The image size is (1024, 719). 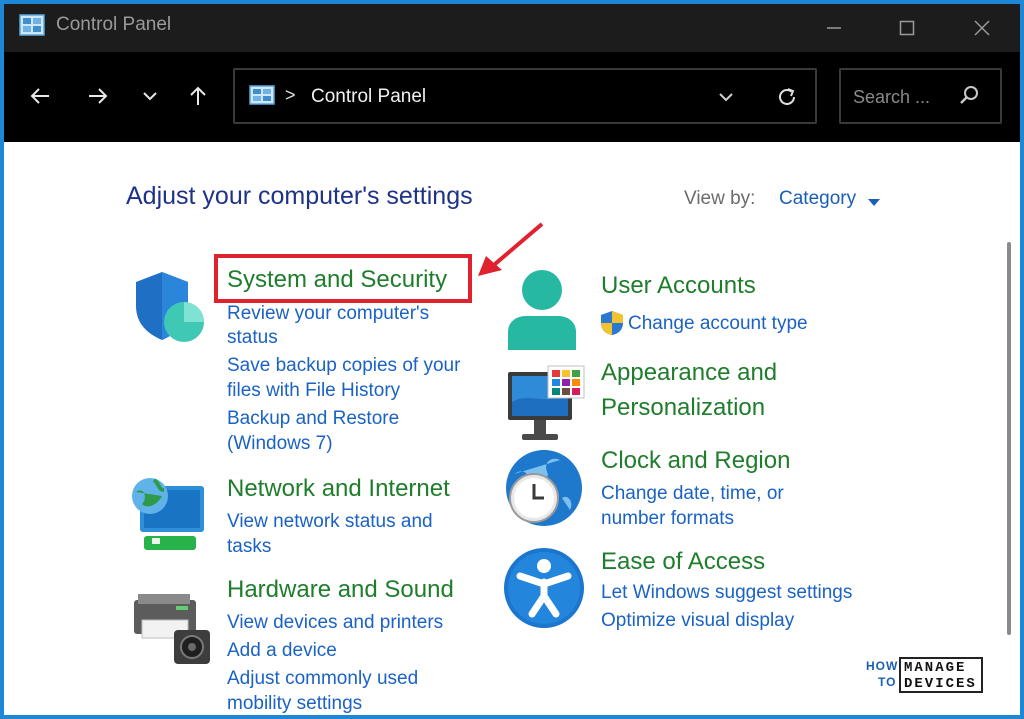 What do you see at coordinates (697, 620) in the screenshot?
I see `link-optimize-visual-display: Optimize visual display` at bounding box center [697, 620].